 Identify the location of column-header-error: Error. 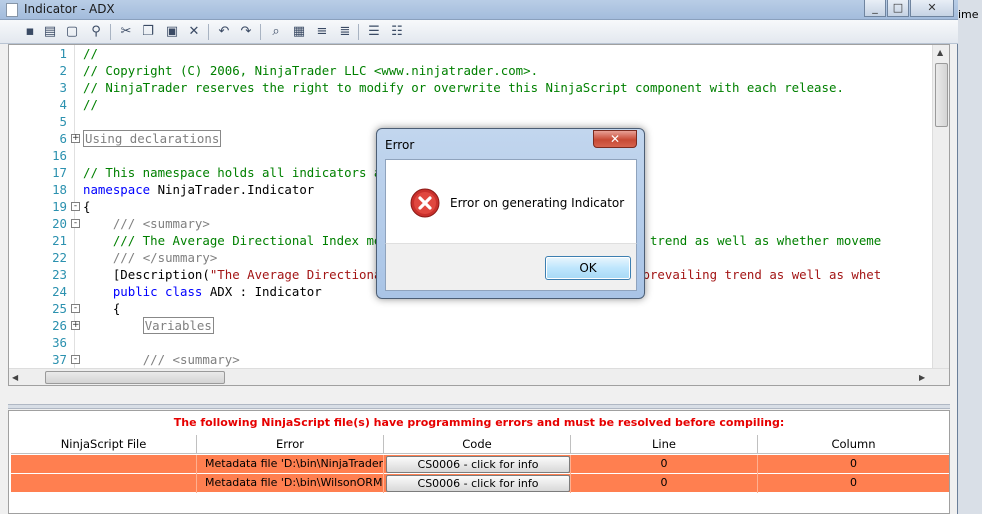
(290, 444).